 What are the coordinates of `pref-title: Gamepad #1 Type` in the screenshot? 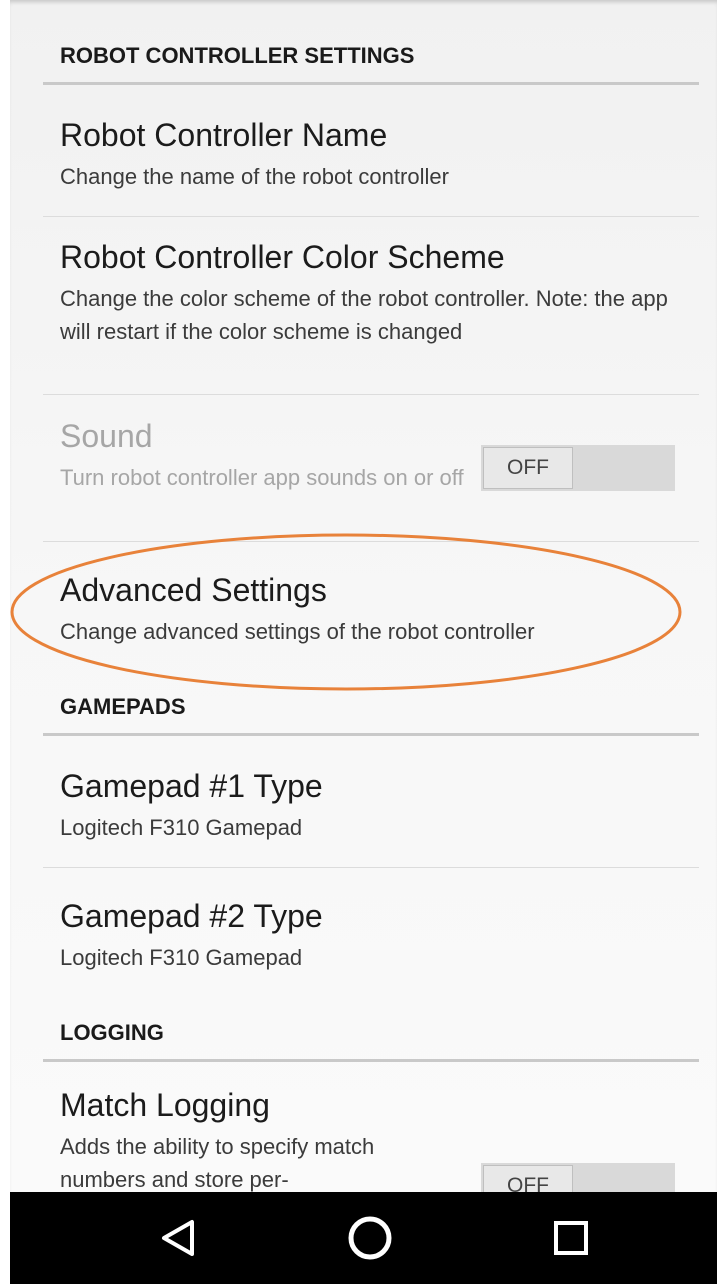 It's located at (191, 786).